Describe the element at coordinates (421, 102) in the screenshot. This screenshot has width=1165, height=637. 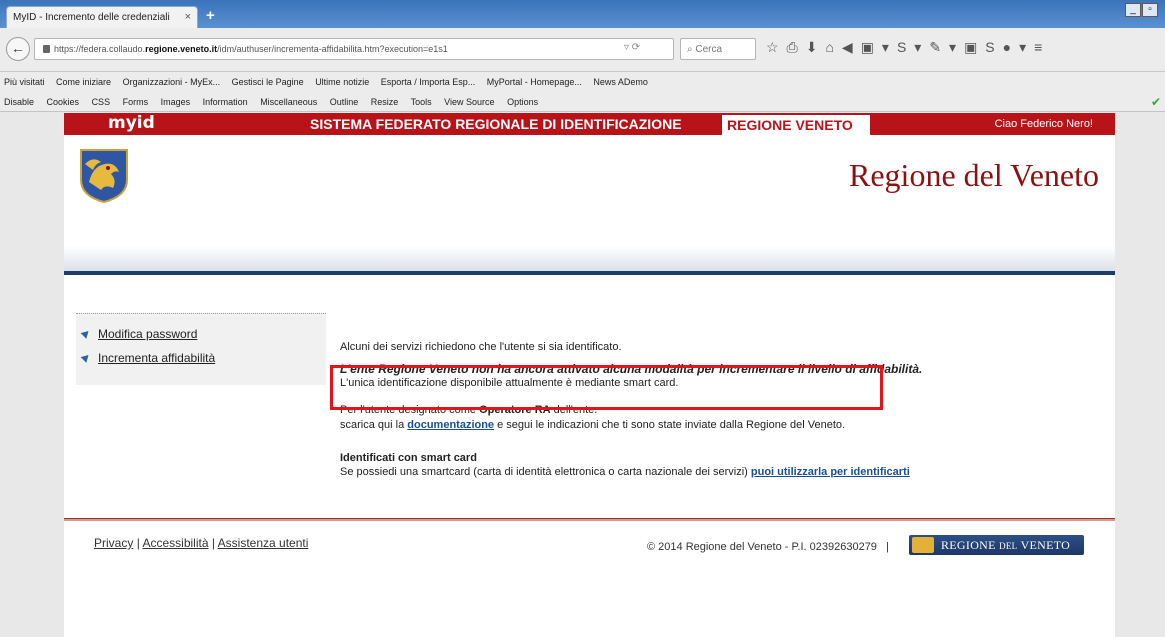
I see `webdev-tools: Tools` at that location.